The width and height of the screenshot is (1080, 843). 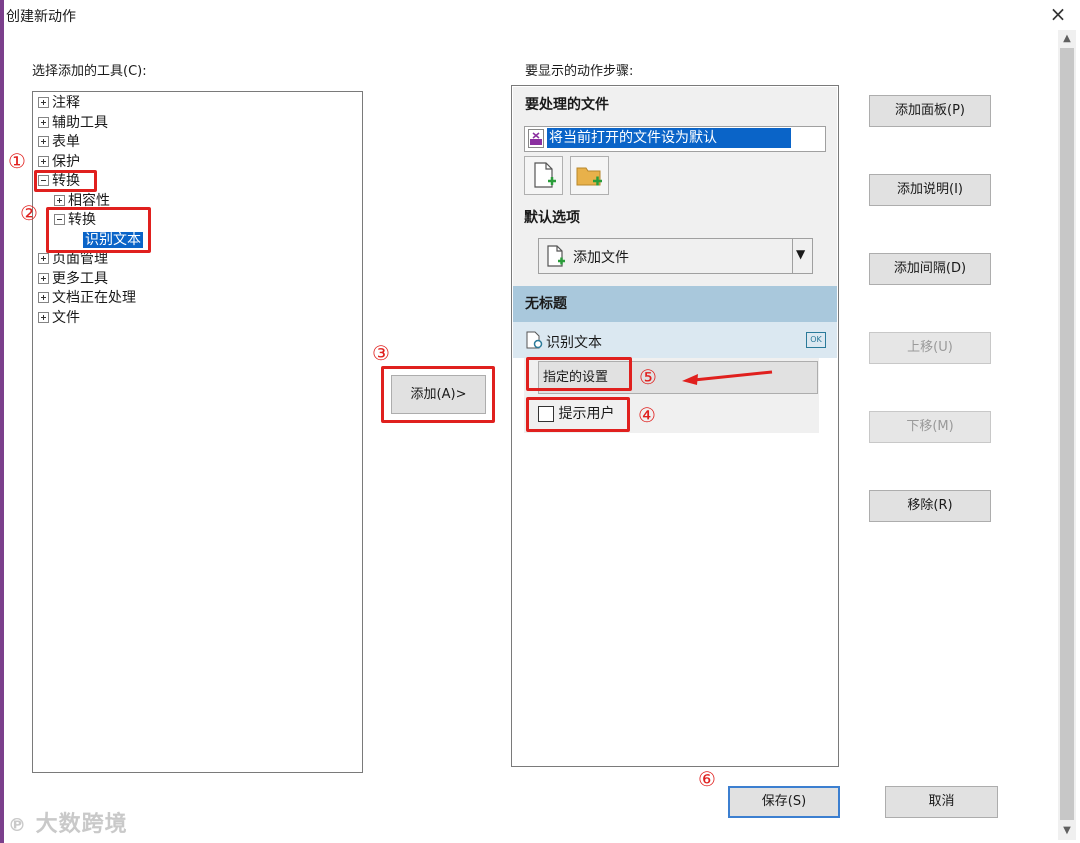 What do you see at coordinates (59, 162) in the screenshot?
I see `tree-item-protect: 保护` at bounding box center [59, 162].